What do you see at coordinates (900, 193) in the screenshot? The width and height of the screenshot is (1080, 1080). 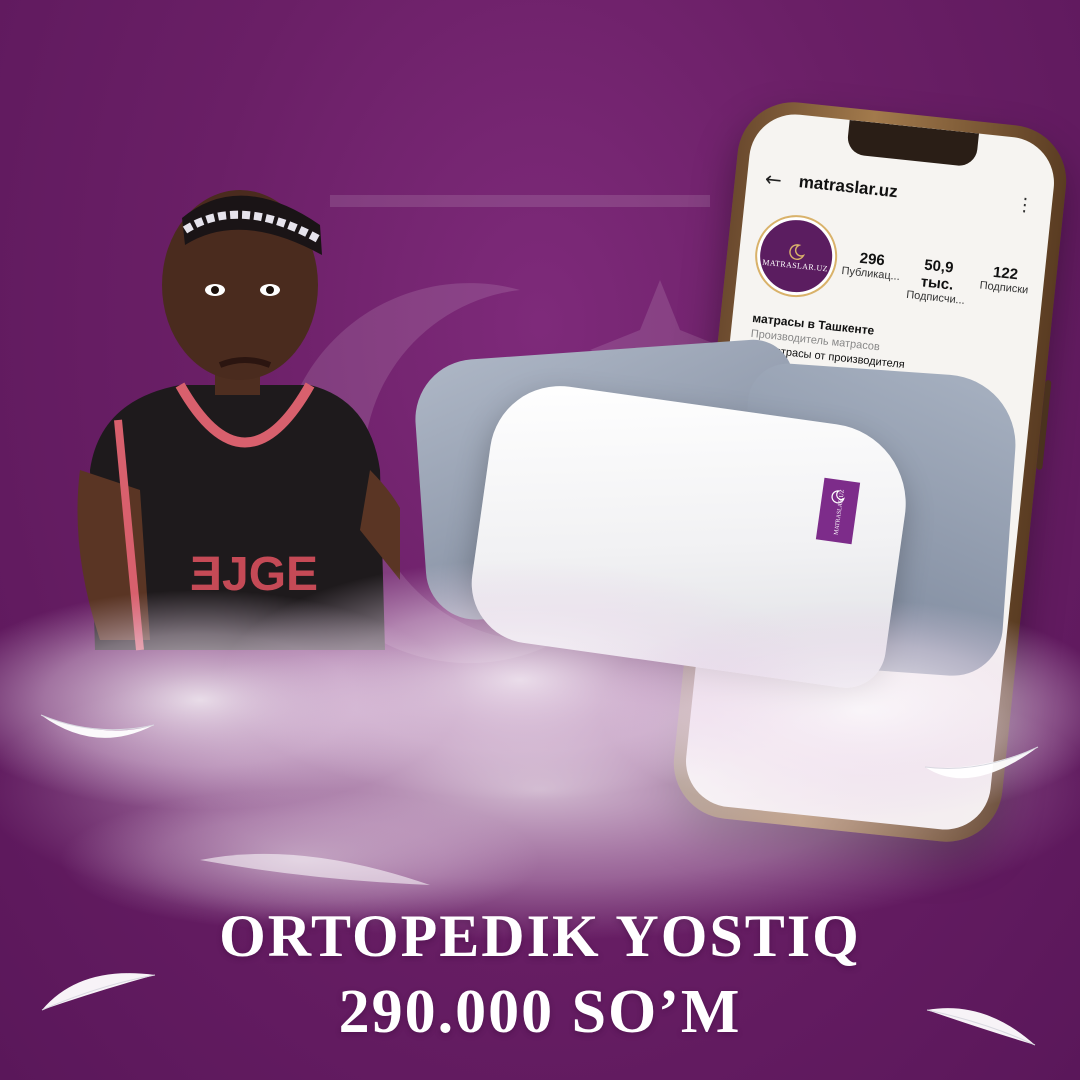 I see `profile-header: ← matraslar.uz ⋮` at bounding box center [900, 193].